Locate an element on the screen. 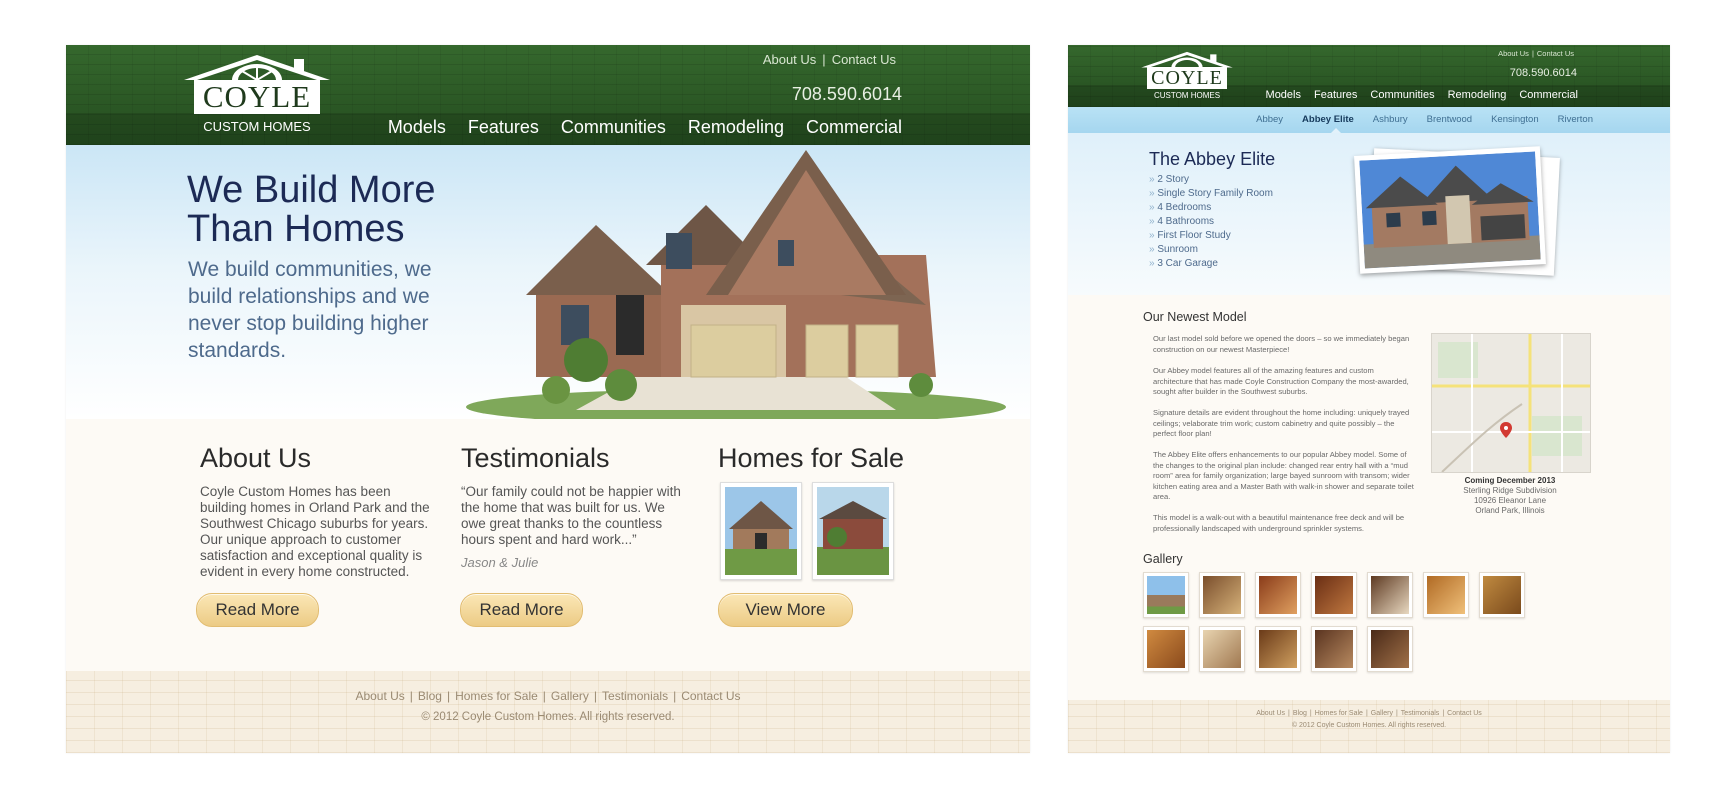 Image resolution: width=1734 pixels, height=800 pixels. about-read-more-button: Read More is located at coordinates (257, 610).